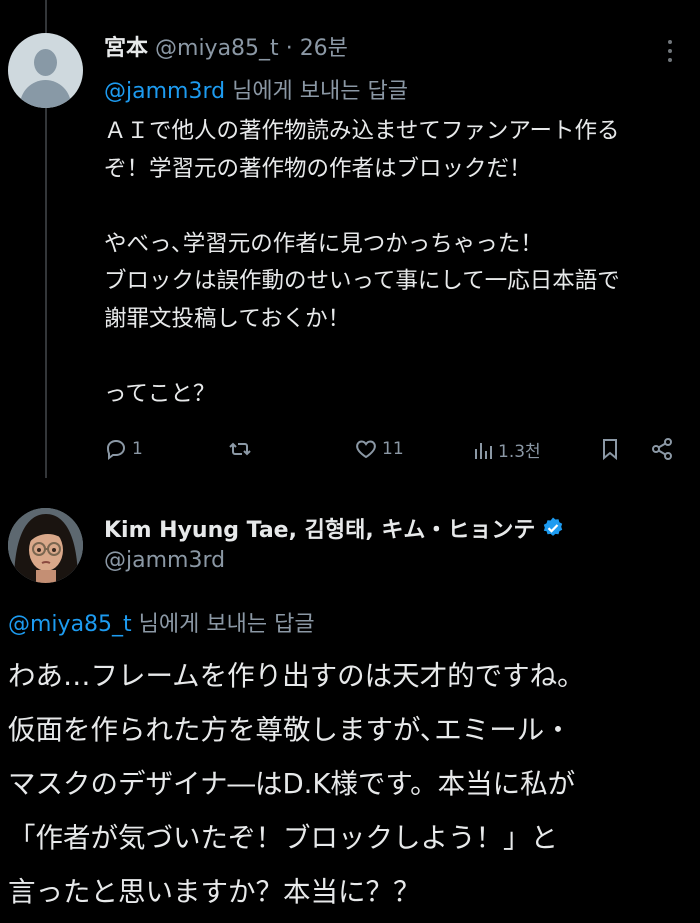 This screenshot has height=923, width=700. I want to click on tweet2-line: 仮面を作られた方を尊敬しますが､エミール・, so click(290, 730).